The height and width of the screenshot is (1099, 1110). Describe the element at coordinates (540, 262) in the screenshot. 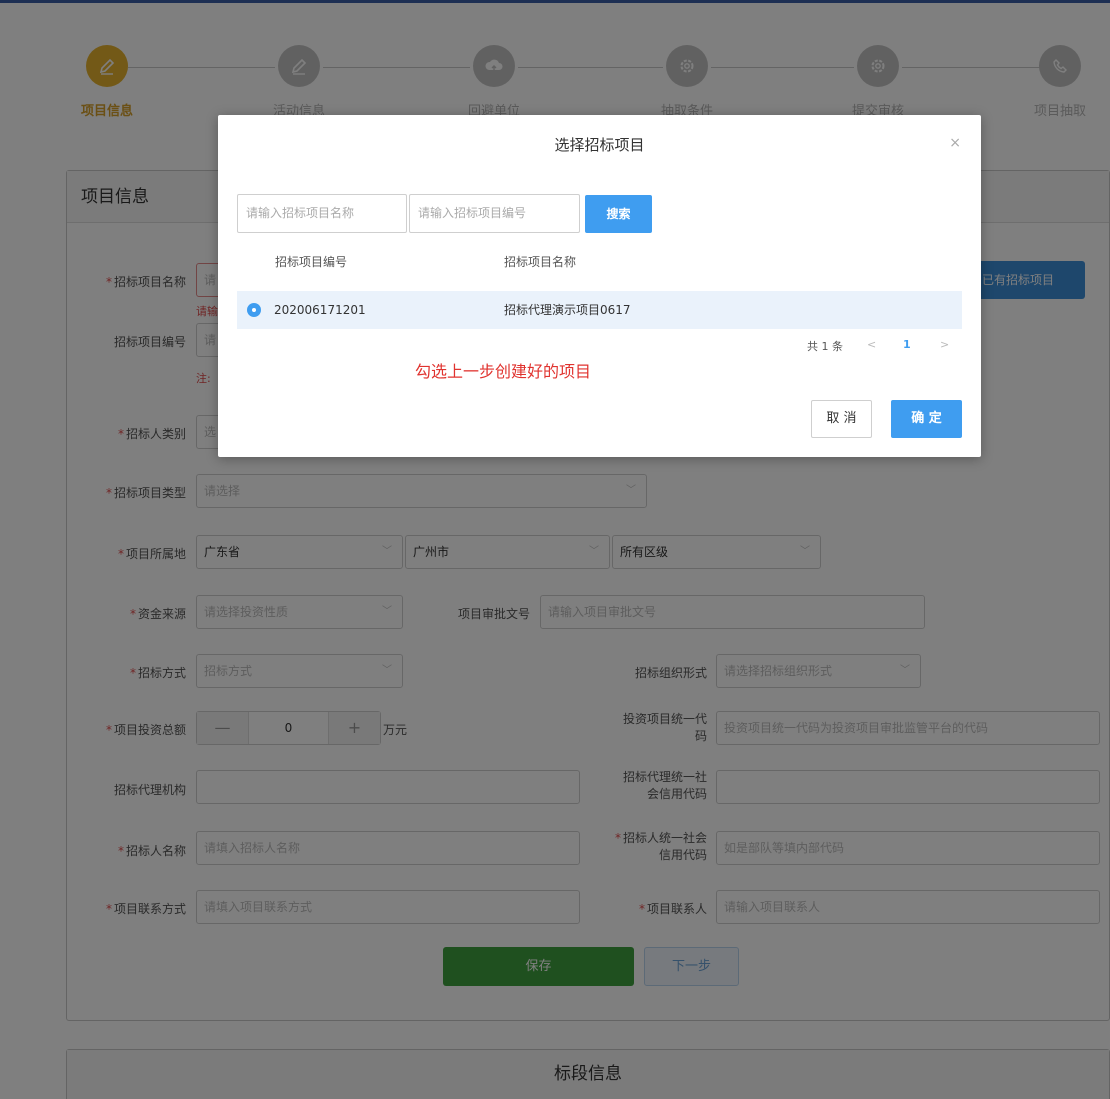

I see `column-header-project-name: 招标项目名称` at that location.